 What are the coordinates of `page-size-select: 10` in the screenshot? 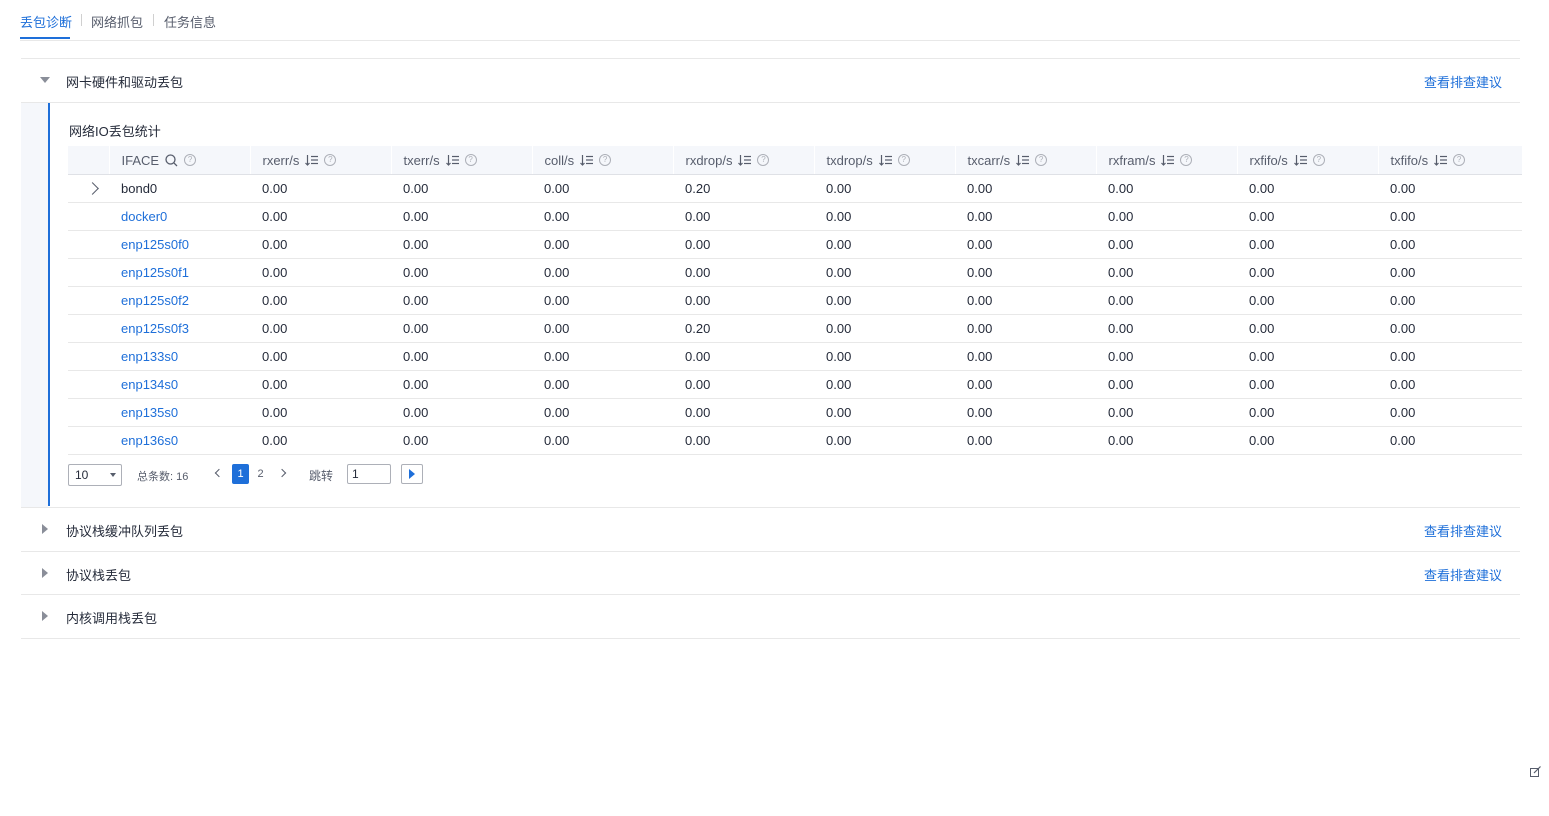 It's located at (95, 475).